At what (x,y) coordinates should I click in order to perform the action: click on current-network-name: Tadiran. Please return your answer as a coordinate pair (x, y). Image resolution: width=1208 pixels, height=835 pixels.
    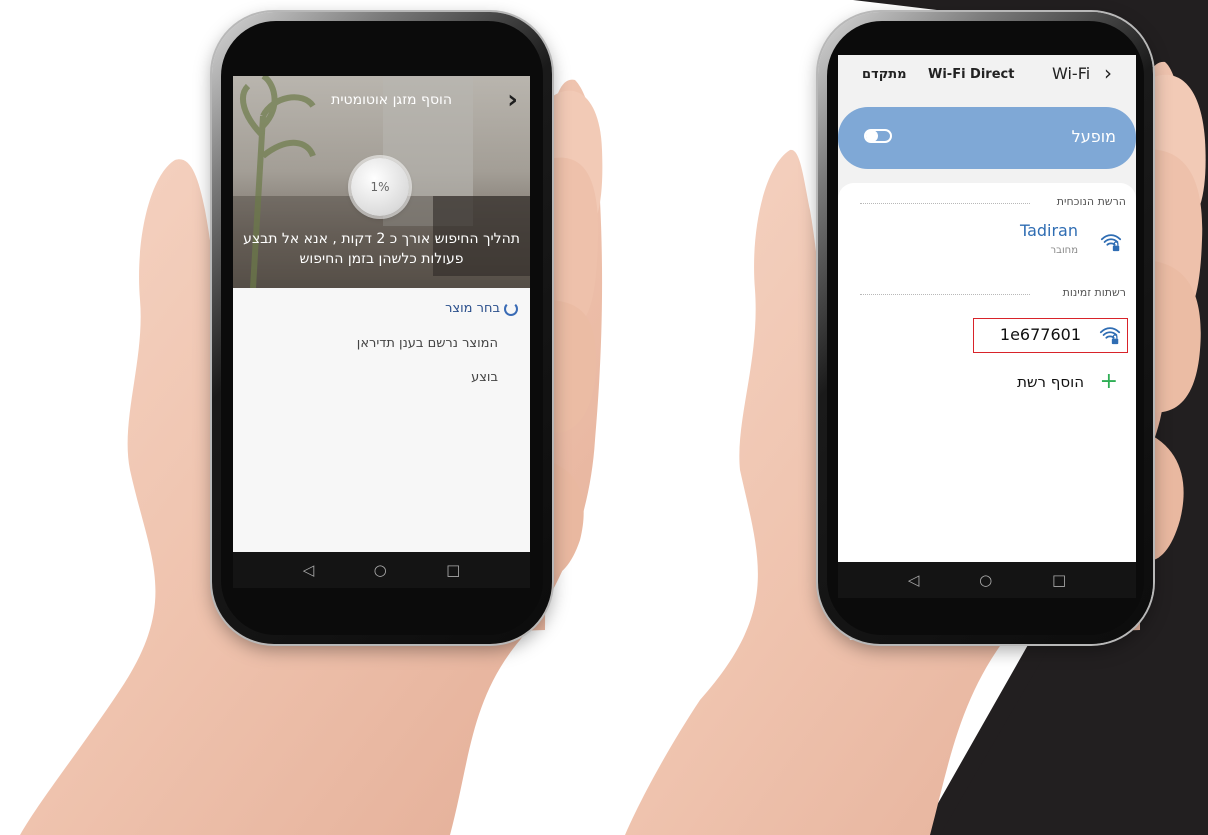
    Looking at the image, I should click on (1048, 230).